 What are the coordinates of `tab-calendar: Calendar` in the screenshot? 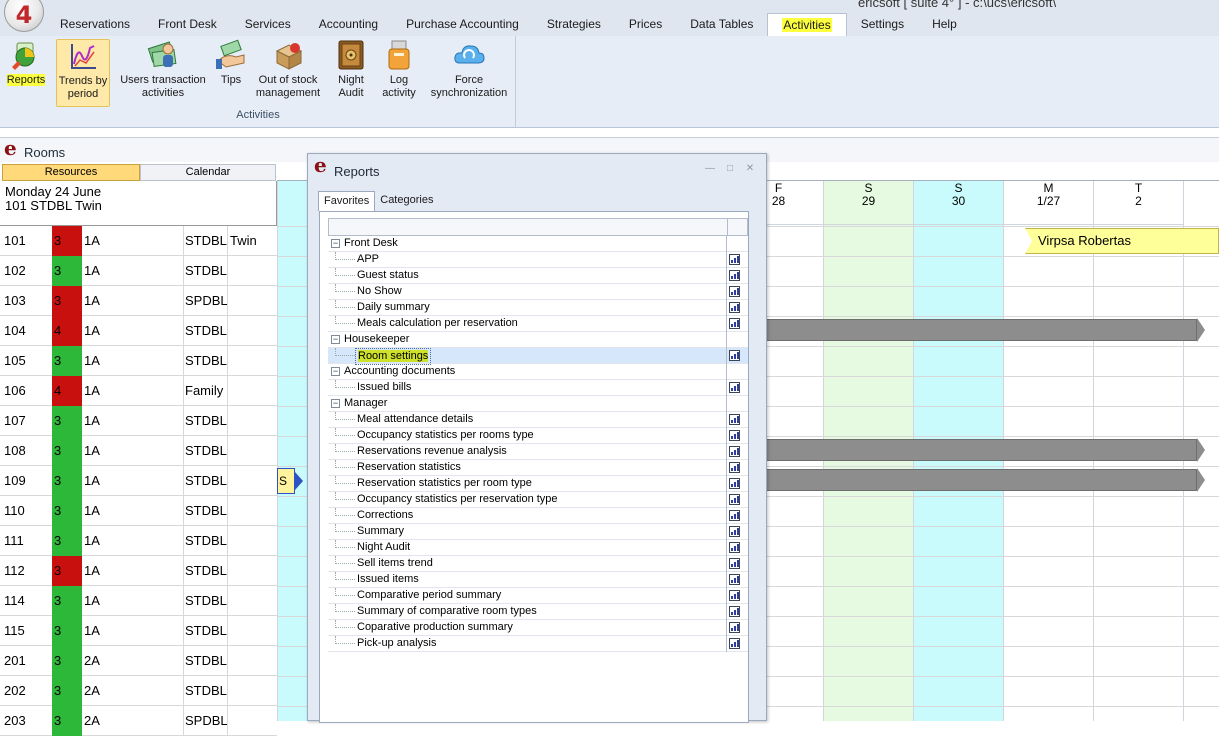 It's located at (208, 172).